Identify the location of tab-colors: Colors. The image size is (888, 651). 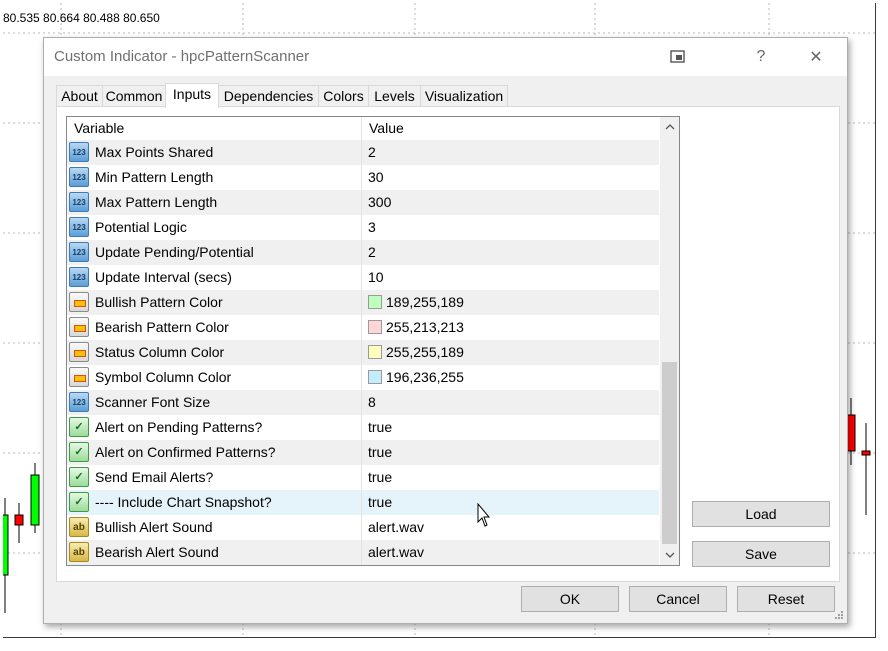
(343, 95).